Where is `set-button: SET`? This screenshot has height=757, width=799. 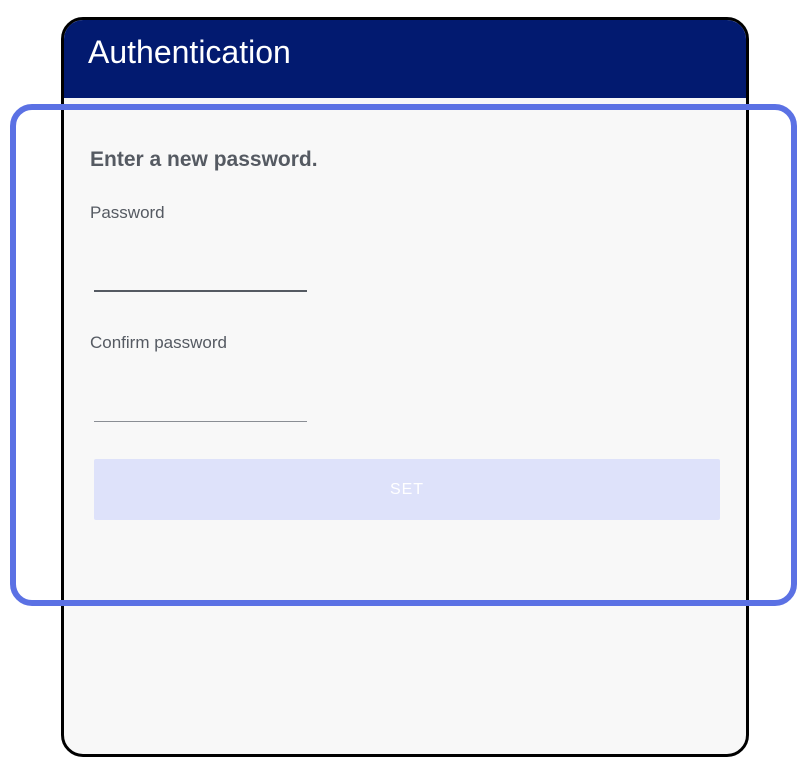
set-button: SET is located at coordinates (407, 489).